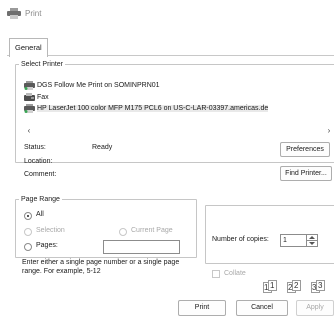 This screenshot has width=334, height=318. I want to click on all-radio, so click(28, 216).